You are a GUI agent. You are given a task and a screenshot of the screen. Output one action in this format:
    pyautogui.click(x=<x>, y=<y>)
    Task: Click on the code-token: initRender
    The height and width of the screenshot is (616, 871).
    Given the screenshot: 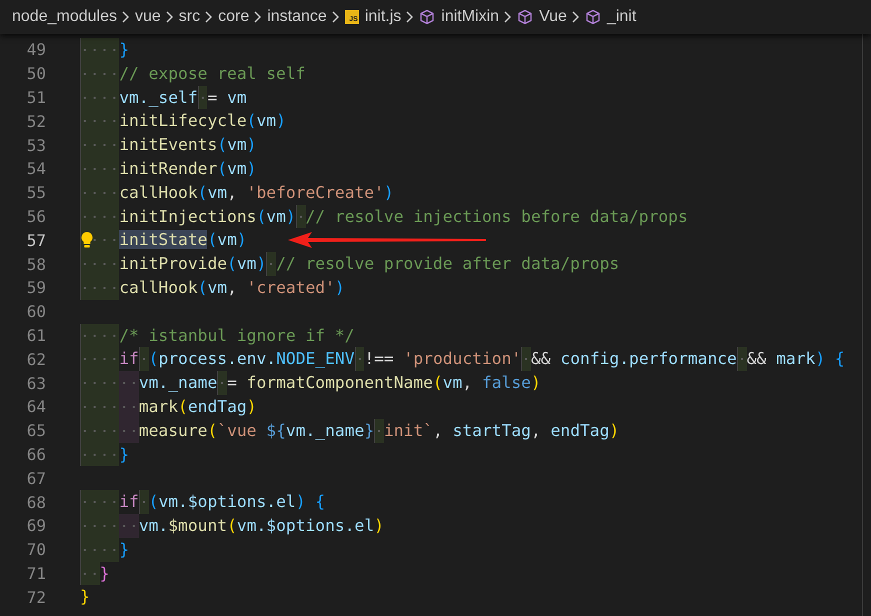 What is the action you would take?
    pyautogui.click(x=149, y=168)
    